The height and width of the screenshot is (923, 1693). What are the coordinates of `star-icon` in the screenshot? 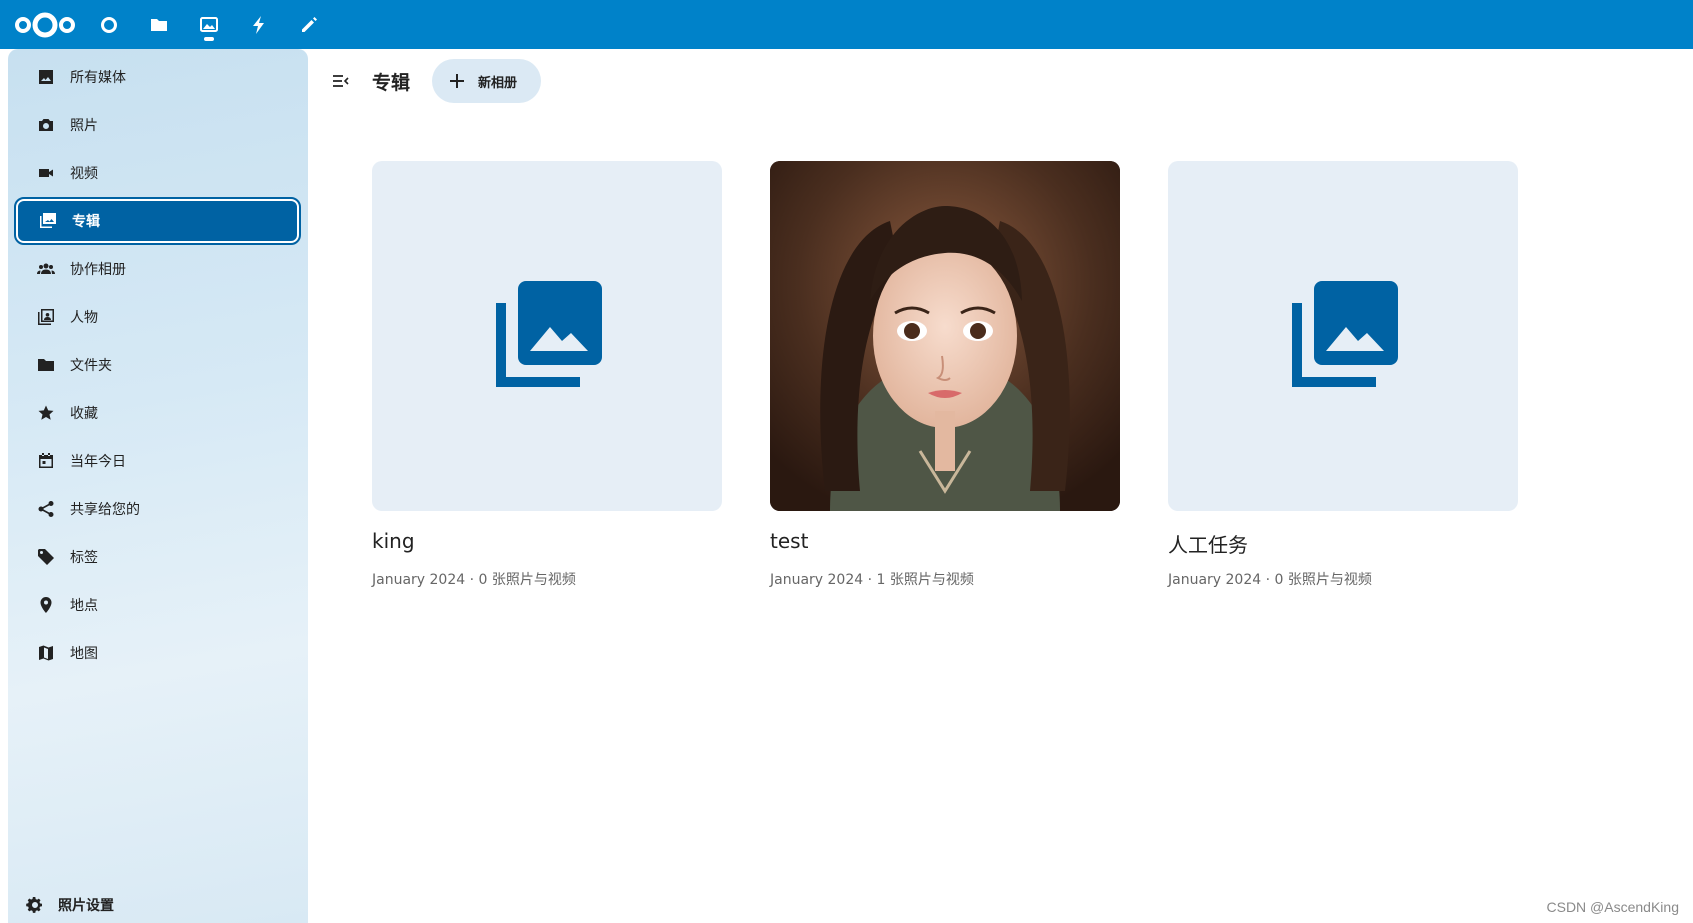 It's located at (46, 413).